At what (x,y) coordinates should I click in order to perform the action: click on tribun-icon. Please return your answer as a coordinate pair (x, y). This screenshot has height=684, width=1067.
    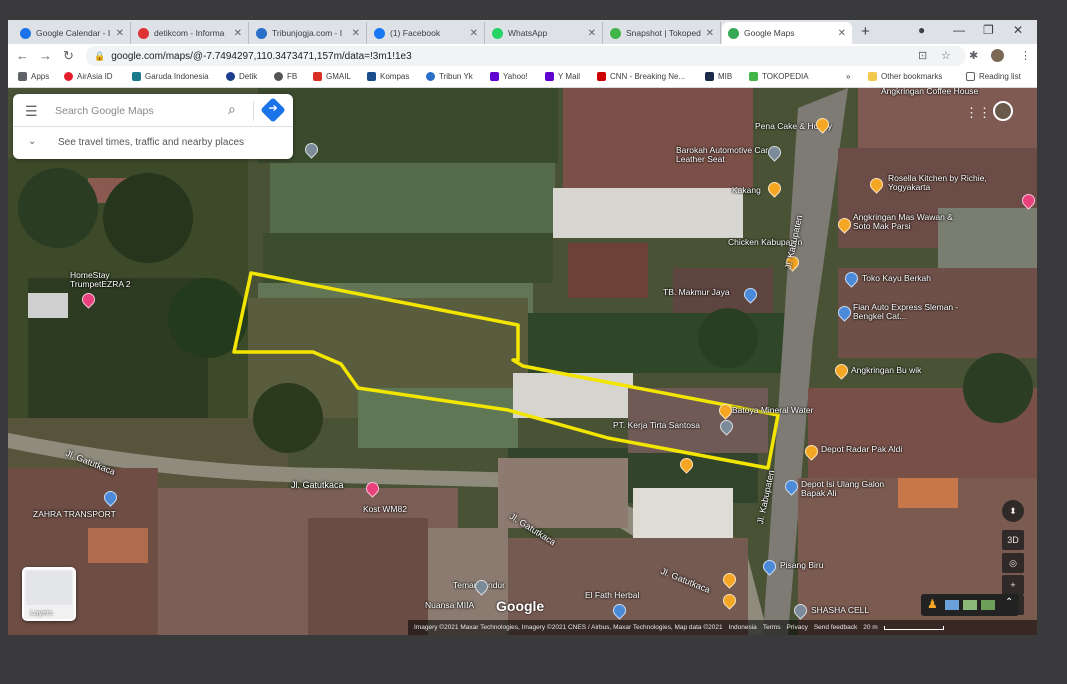
    Looking at the image, I should click on (430, 76).